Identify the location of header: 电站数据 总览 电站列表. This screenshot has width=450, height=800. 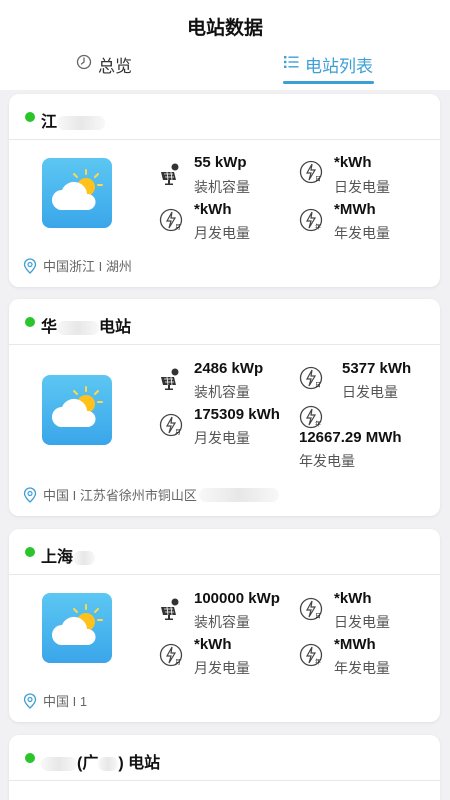
(225, 45).